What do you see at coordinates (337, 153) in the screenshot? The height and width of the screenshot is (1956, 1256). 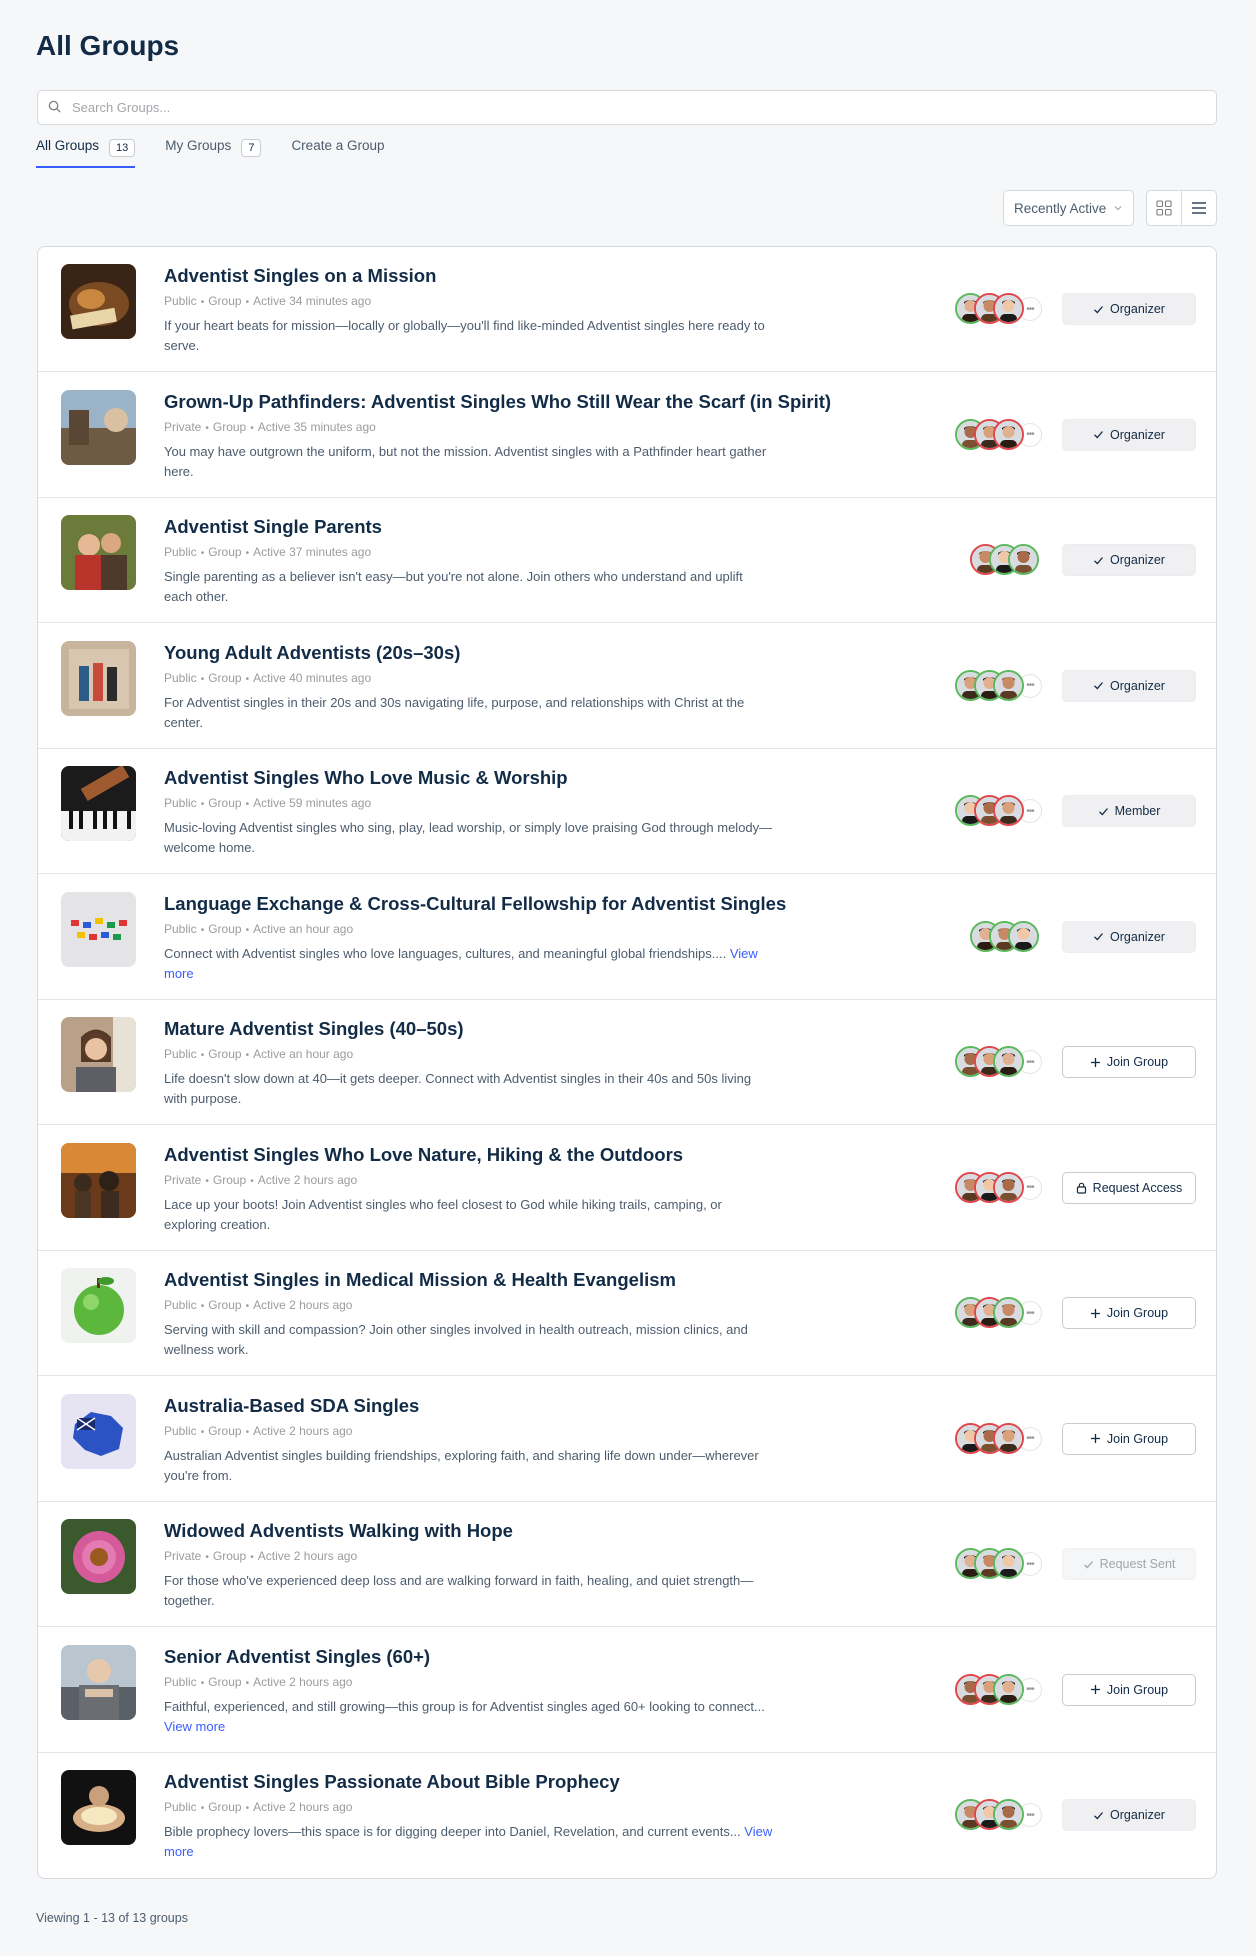 I see `tab-create-group: Create a Group` at bounding box center [337, 153].